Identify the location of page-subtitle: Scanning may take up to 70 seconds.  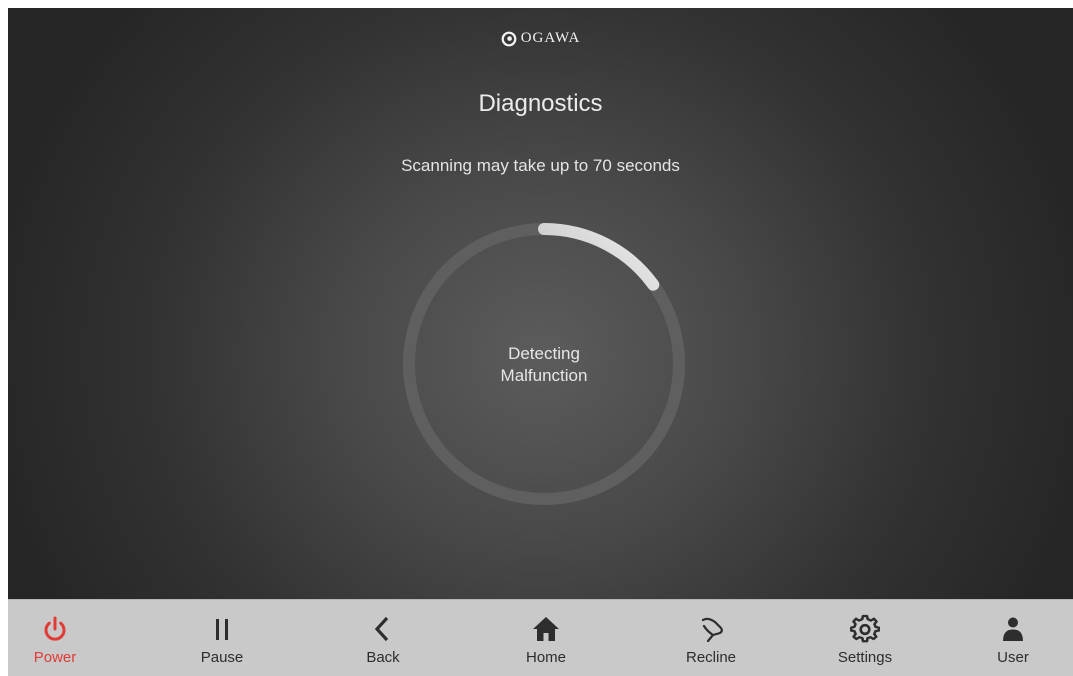
(540, 165).